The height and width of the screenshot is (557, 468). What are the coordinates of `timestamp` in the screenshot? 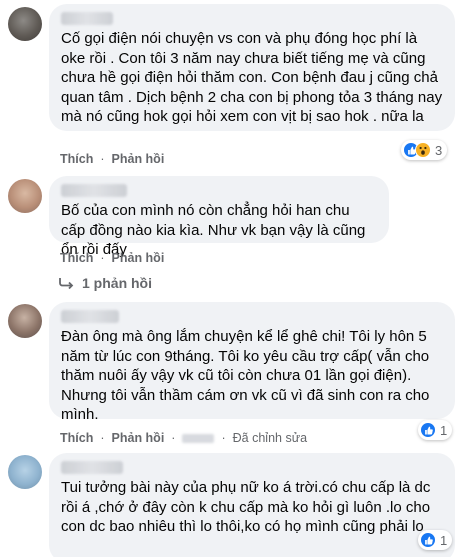 It's located at (198, 438).